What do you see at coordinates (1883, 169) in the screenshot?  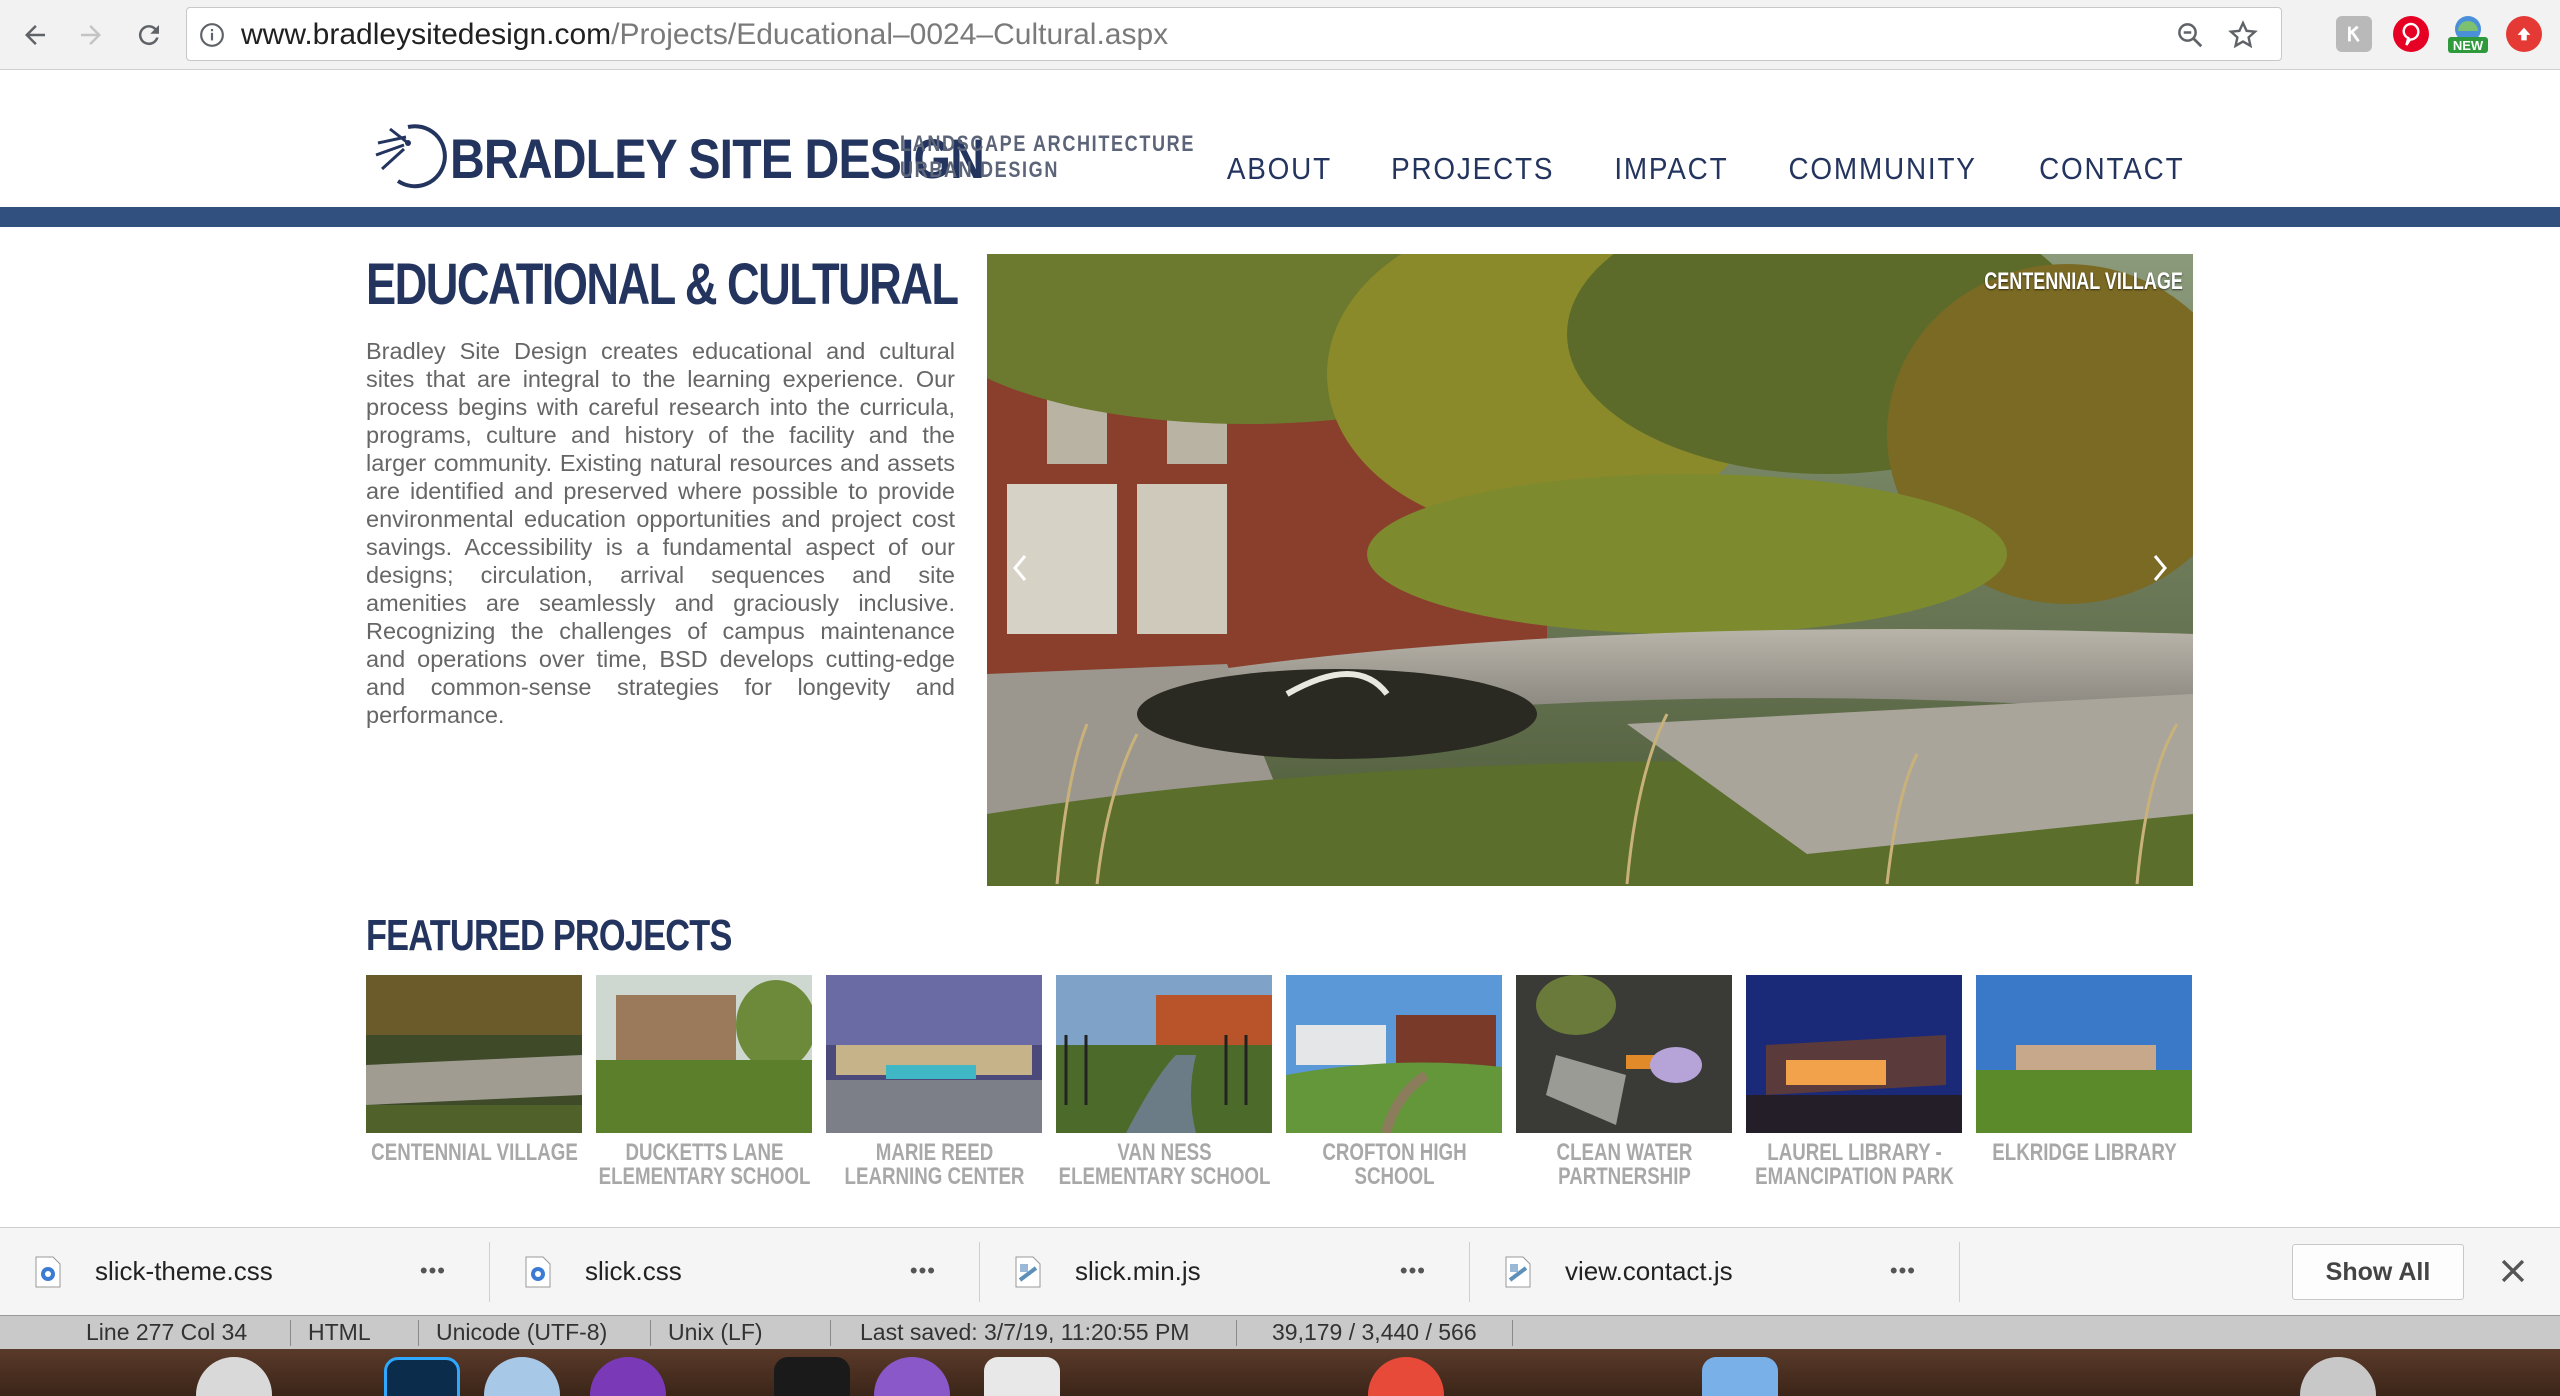 I see `nav-community: COMMUNITY` at bounding box center [1883, 169].